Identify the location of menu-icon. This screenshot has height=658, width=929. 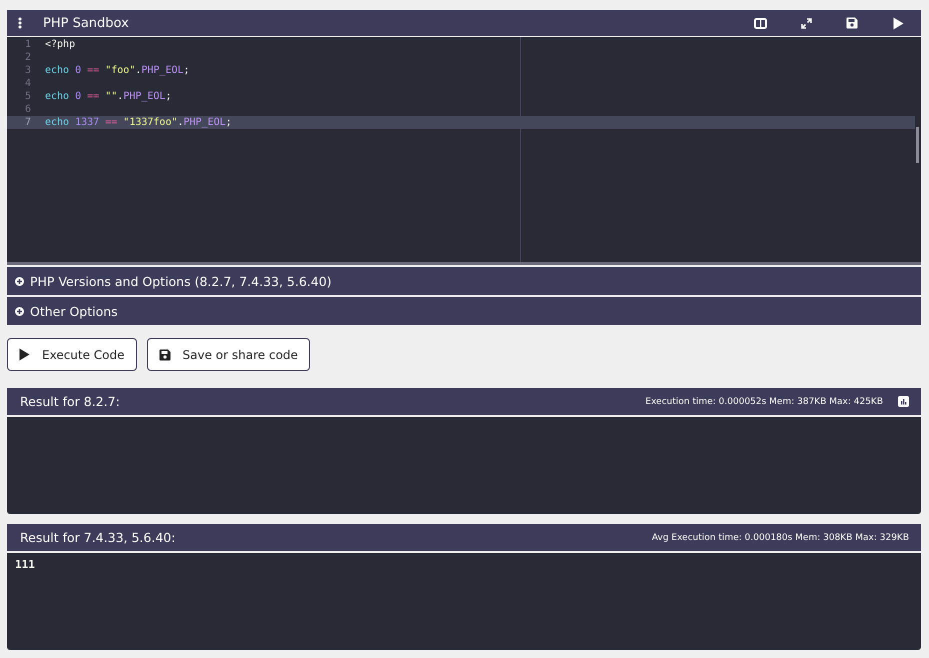
(20, 23).